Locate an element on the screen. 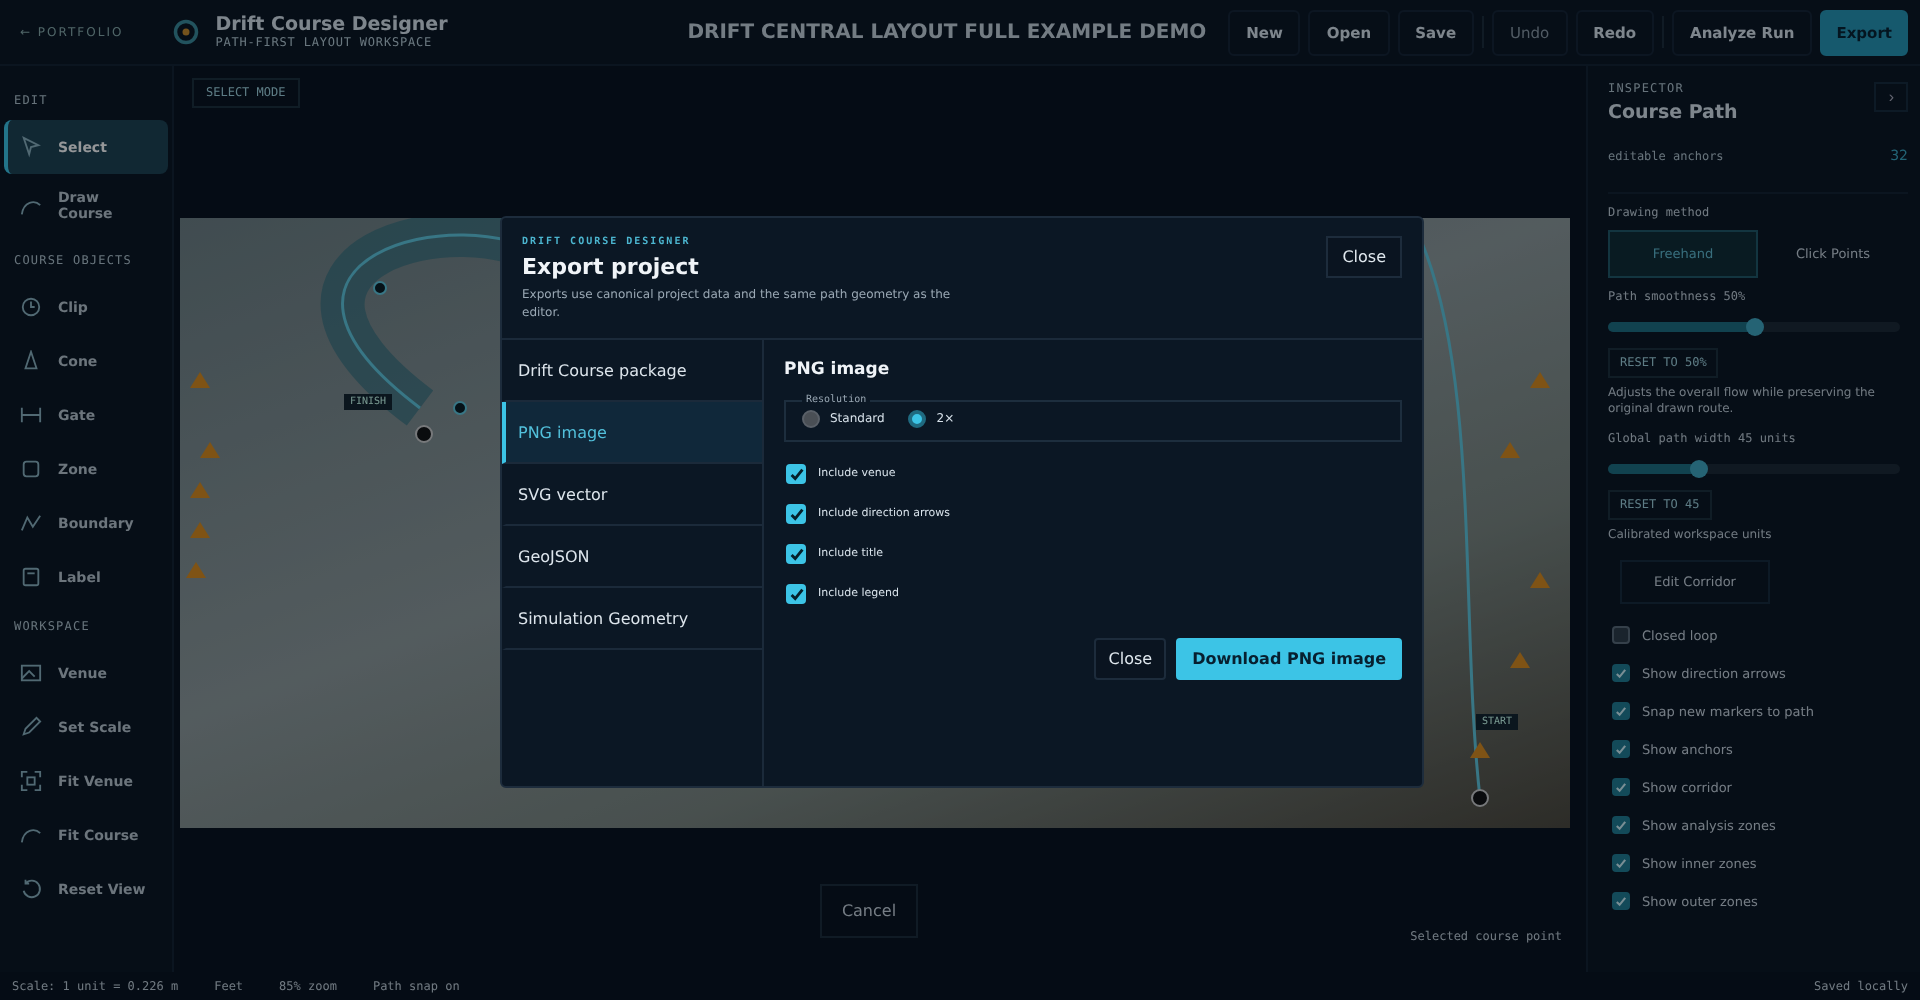  zone-icon is located at coordinates (31, 469).